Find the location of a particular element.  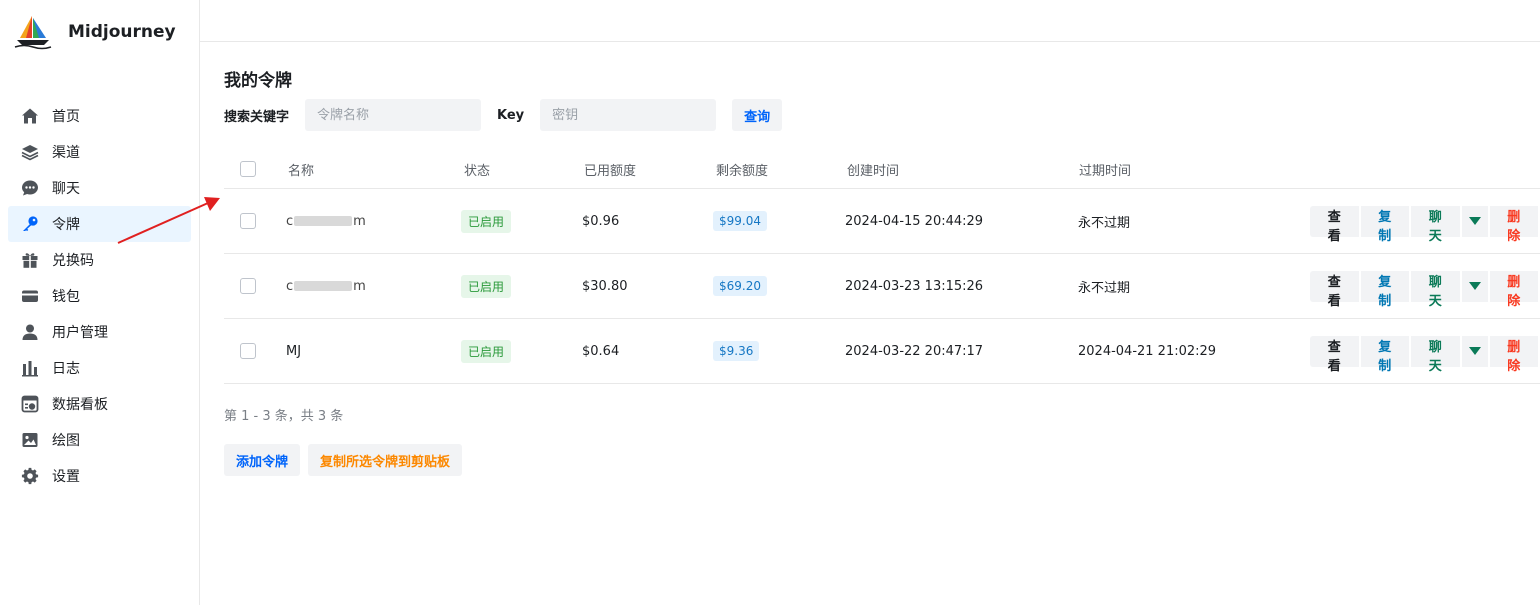

add-token-button: 添加令牌 is located at coordinates (262, 460).